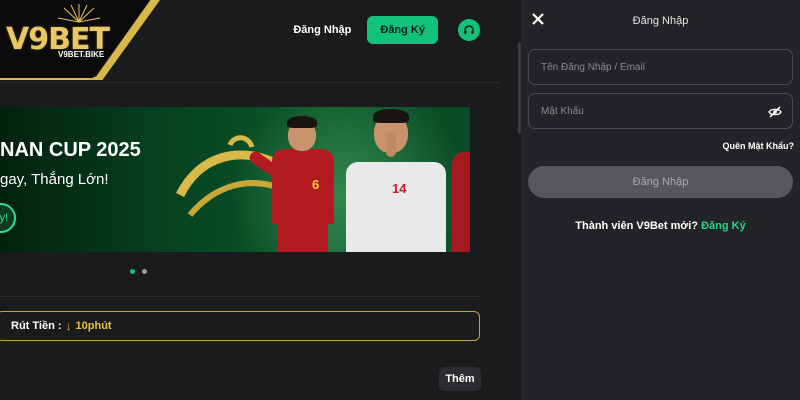 This screenshot has width=800, height=400. Describe the element at coordinates (401, 179) in the screenshot. I see `player-white: 14` at that location.